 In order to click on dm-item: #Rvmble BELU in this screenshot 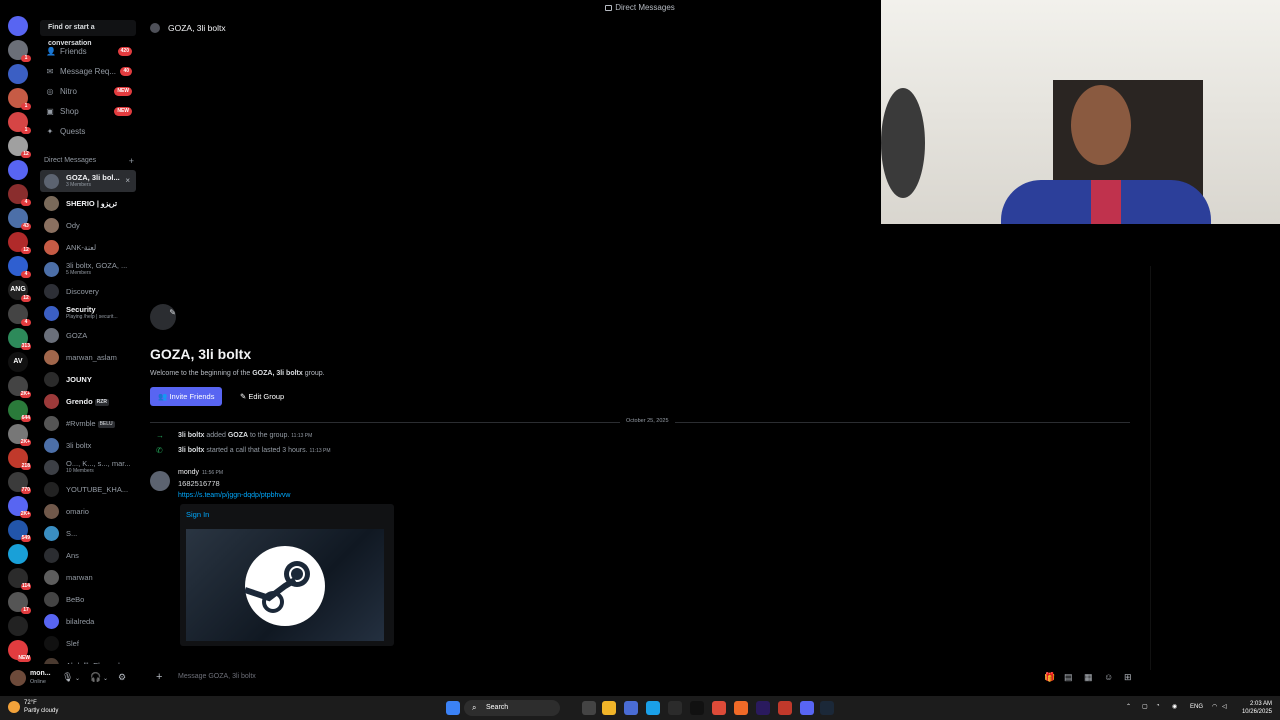, I will do `click(88, 423)`.